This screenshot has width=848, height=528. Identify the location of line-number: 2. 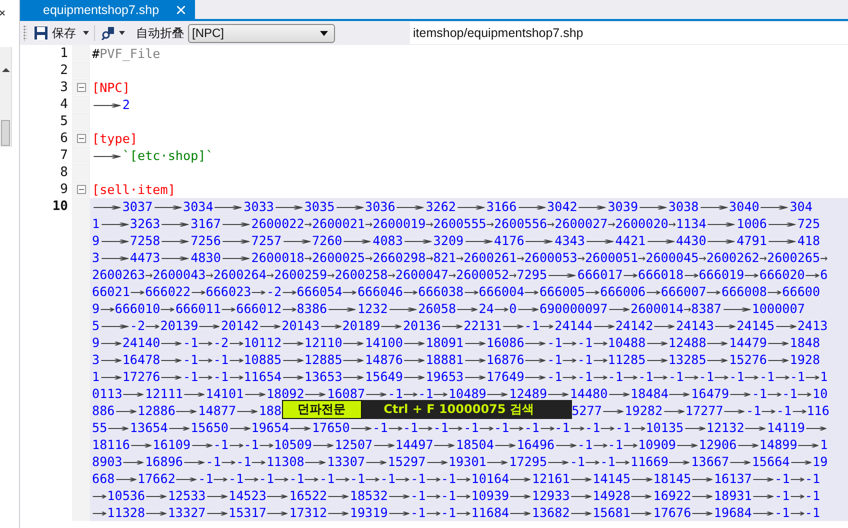
(63, 70).